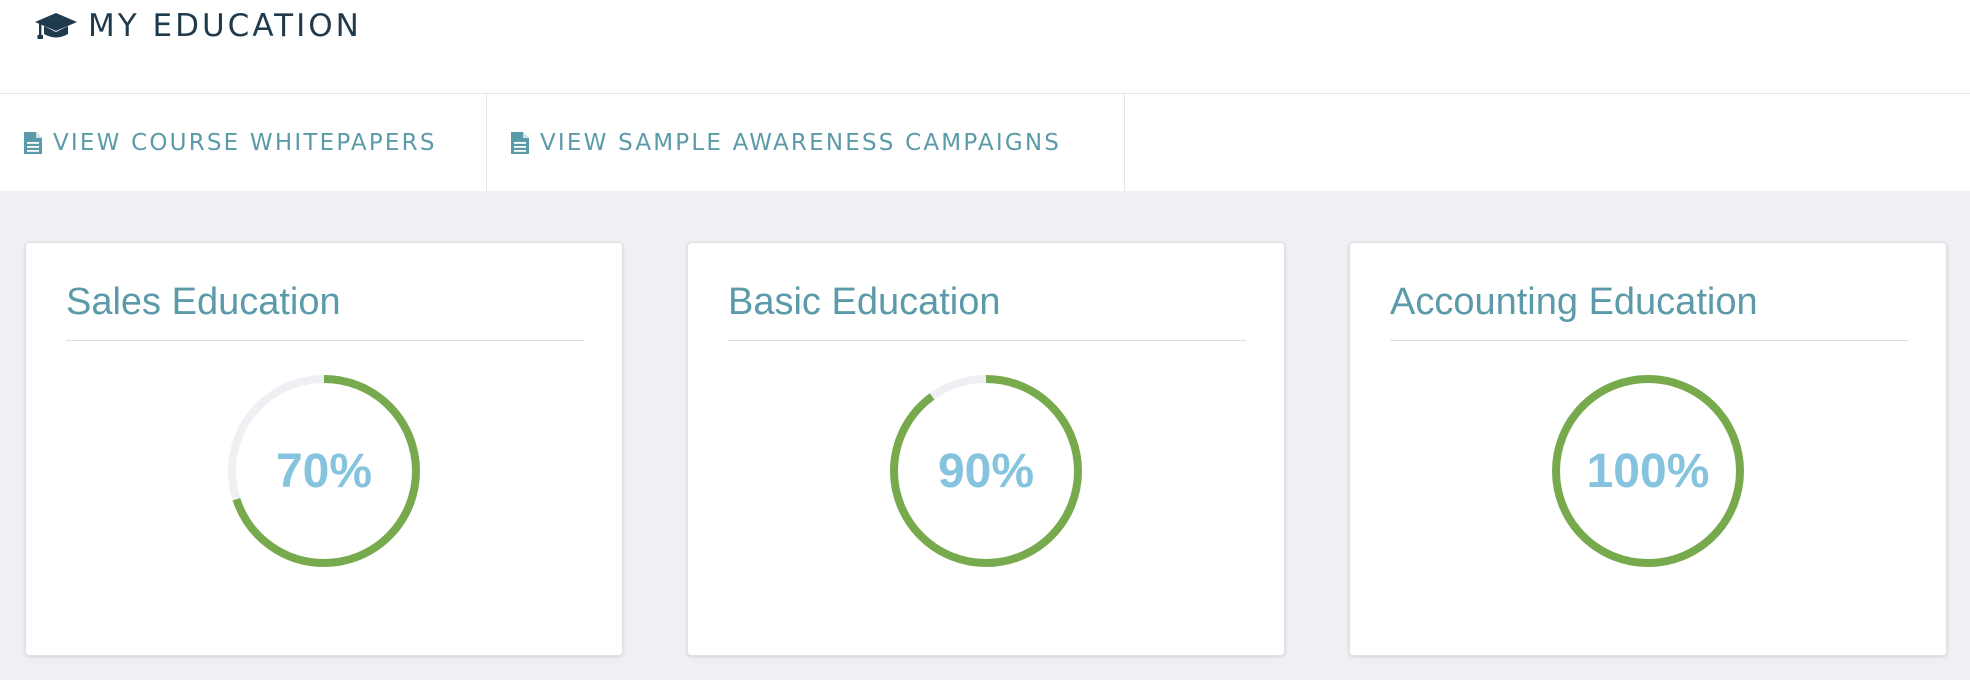 The image size is (1970, 680). I want to click on card-title: Accounting Education, so click(1649, 311).